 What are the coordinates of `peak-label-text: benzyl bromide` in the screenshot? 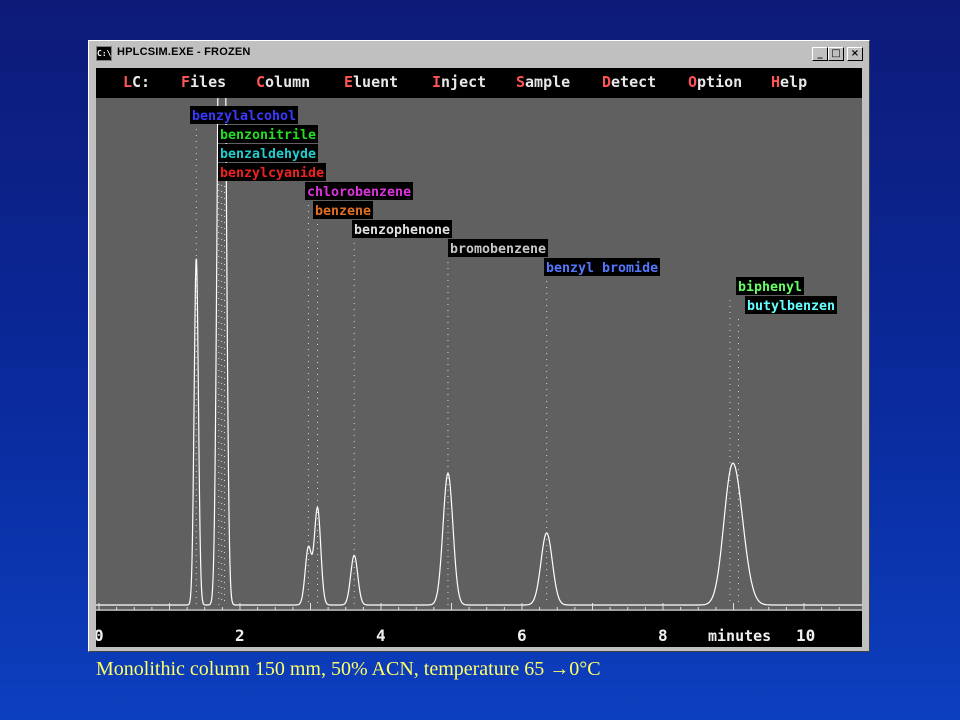 It's located at (602, 268).